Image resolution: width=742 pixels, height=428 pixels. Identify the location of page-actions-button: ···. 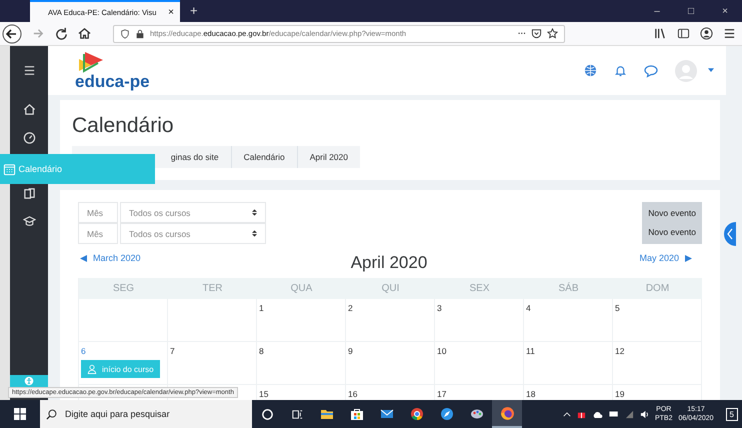
(522, 33).